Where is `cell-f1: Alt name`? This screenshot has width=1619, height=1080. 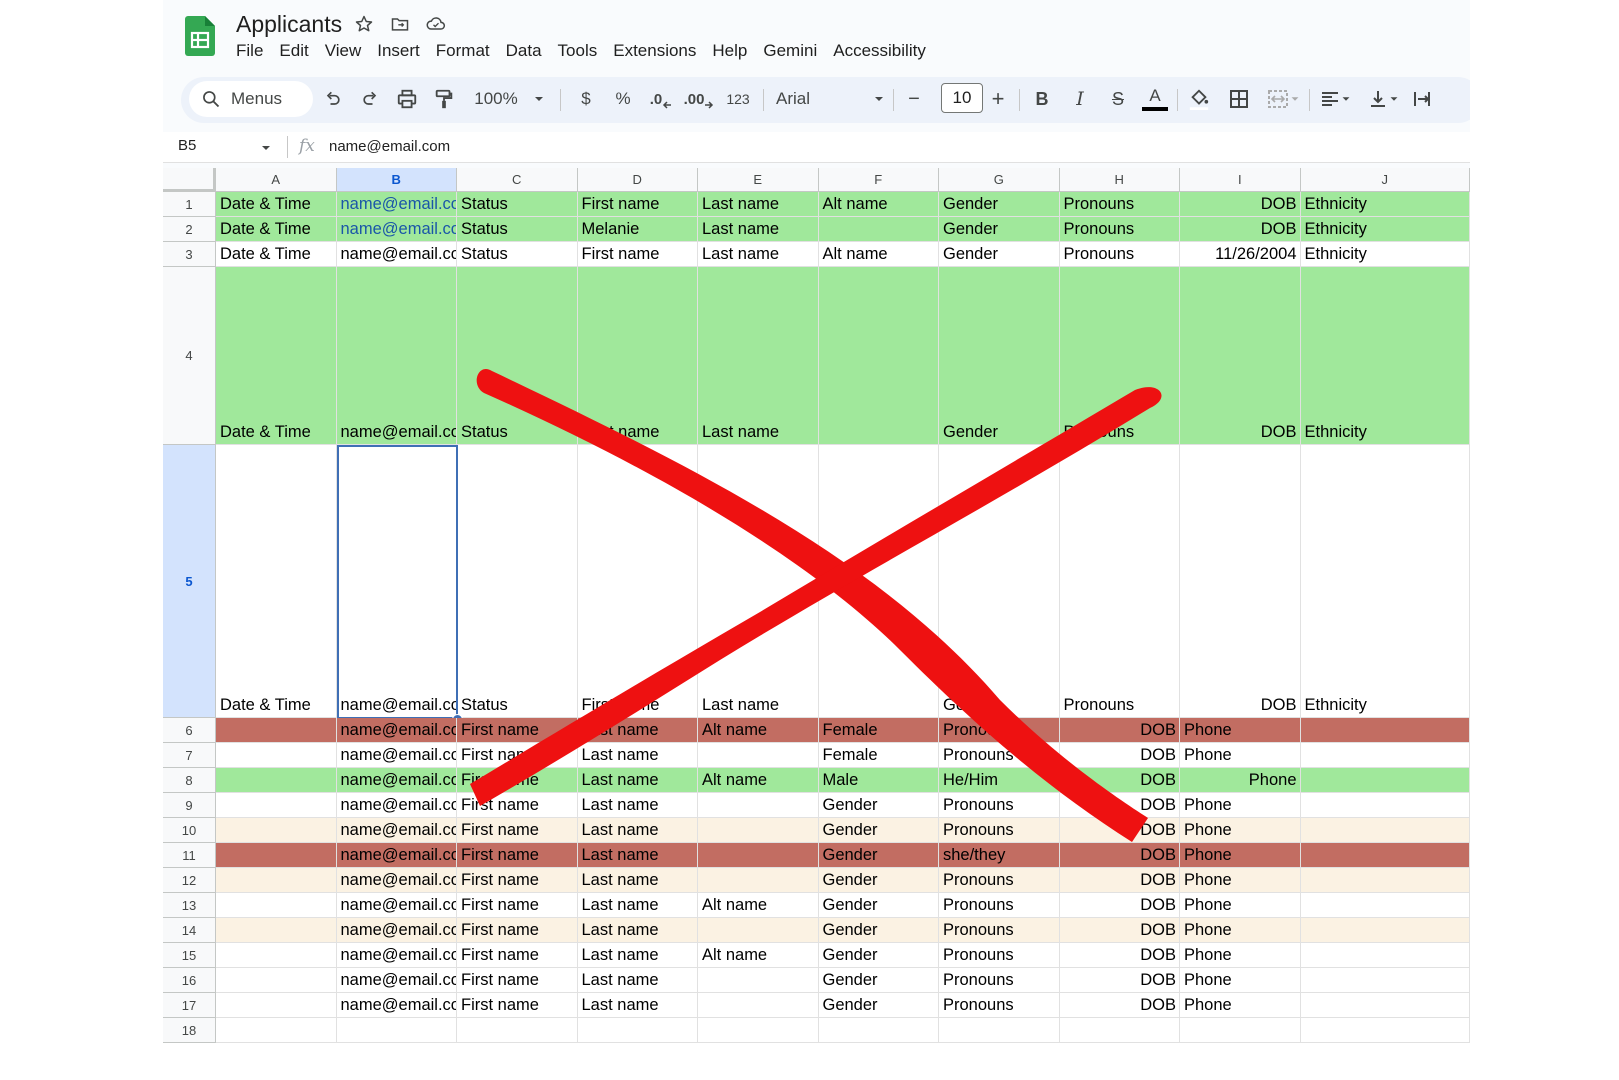 cell-f1: Alt name is located at coordinates (878, 204).